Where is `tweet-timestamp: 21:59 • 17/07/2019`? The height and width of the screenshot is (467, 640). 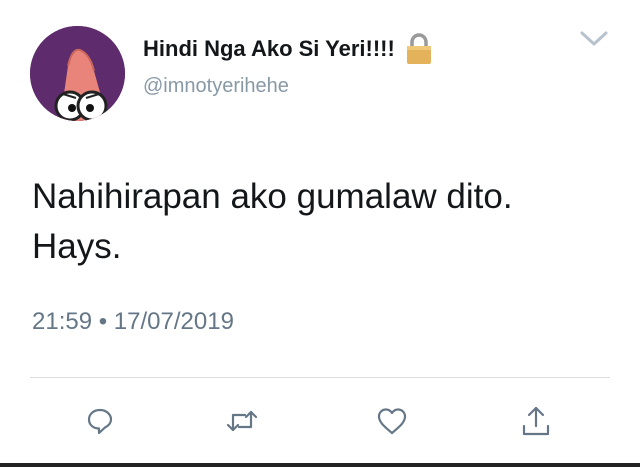
tweet-timestamp: 21:59 • 17/07/2019 is located at coordinates (133, 322).